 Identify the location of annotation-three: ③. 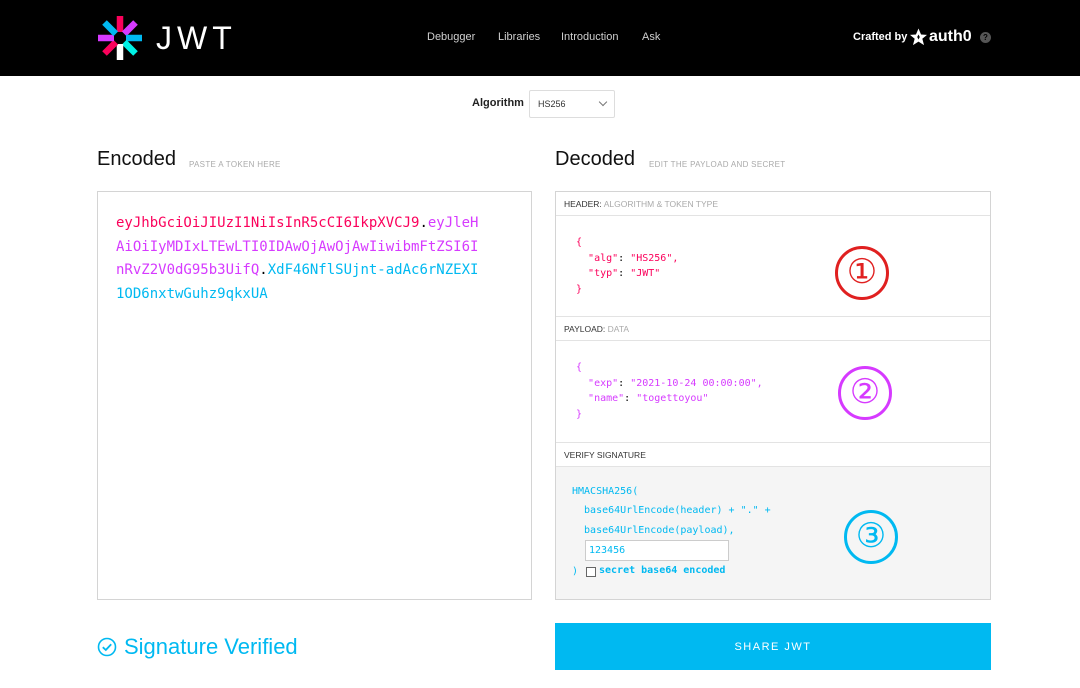
(871, 537).